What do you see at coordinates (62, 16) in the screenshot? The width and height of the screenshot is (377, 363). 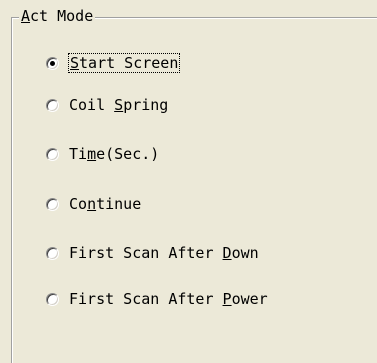 I see `group-title-text: ct Mode` at bounding box center [62, 16].